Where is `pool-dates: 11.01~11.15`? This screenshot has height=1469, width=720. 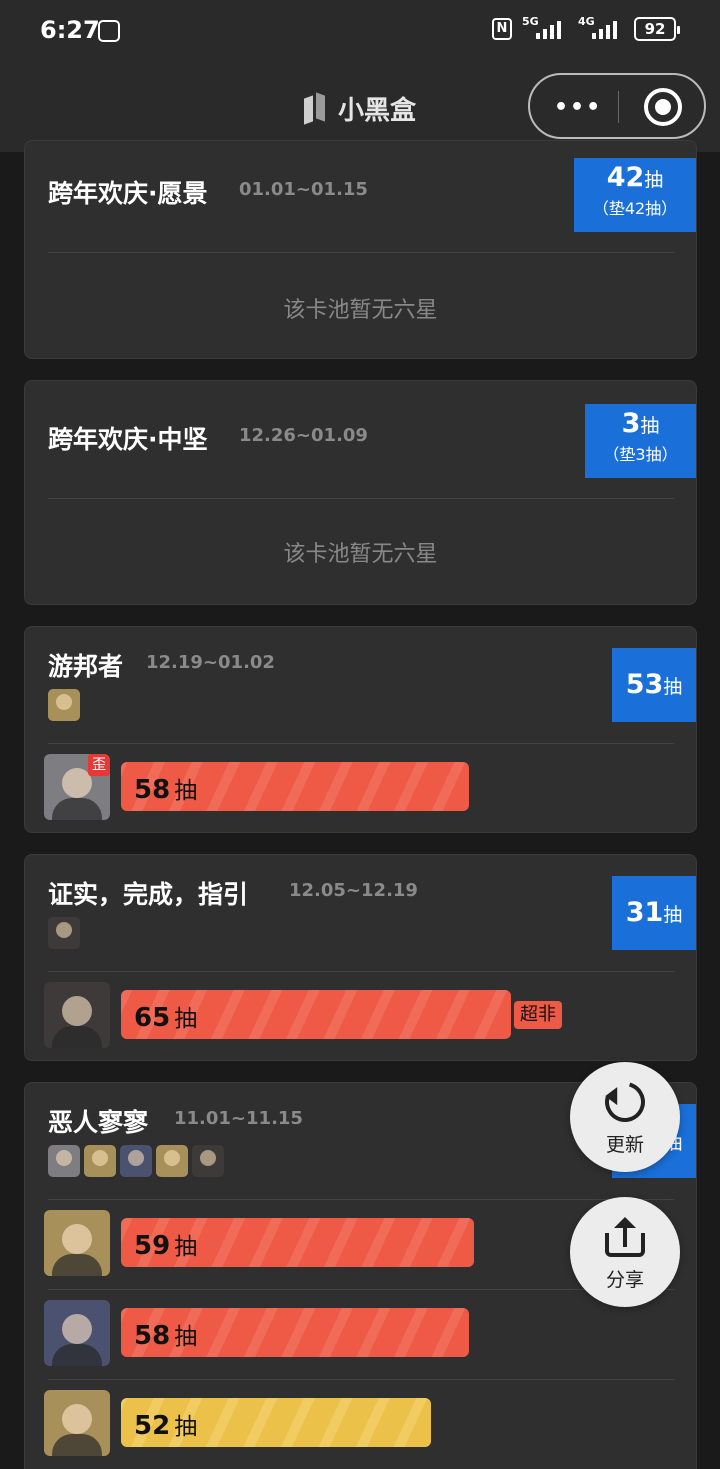
pool-dates: 11.01~11.15 is located at coordinates (238, 1118).